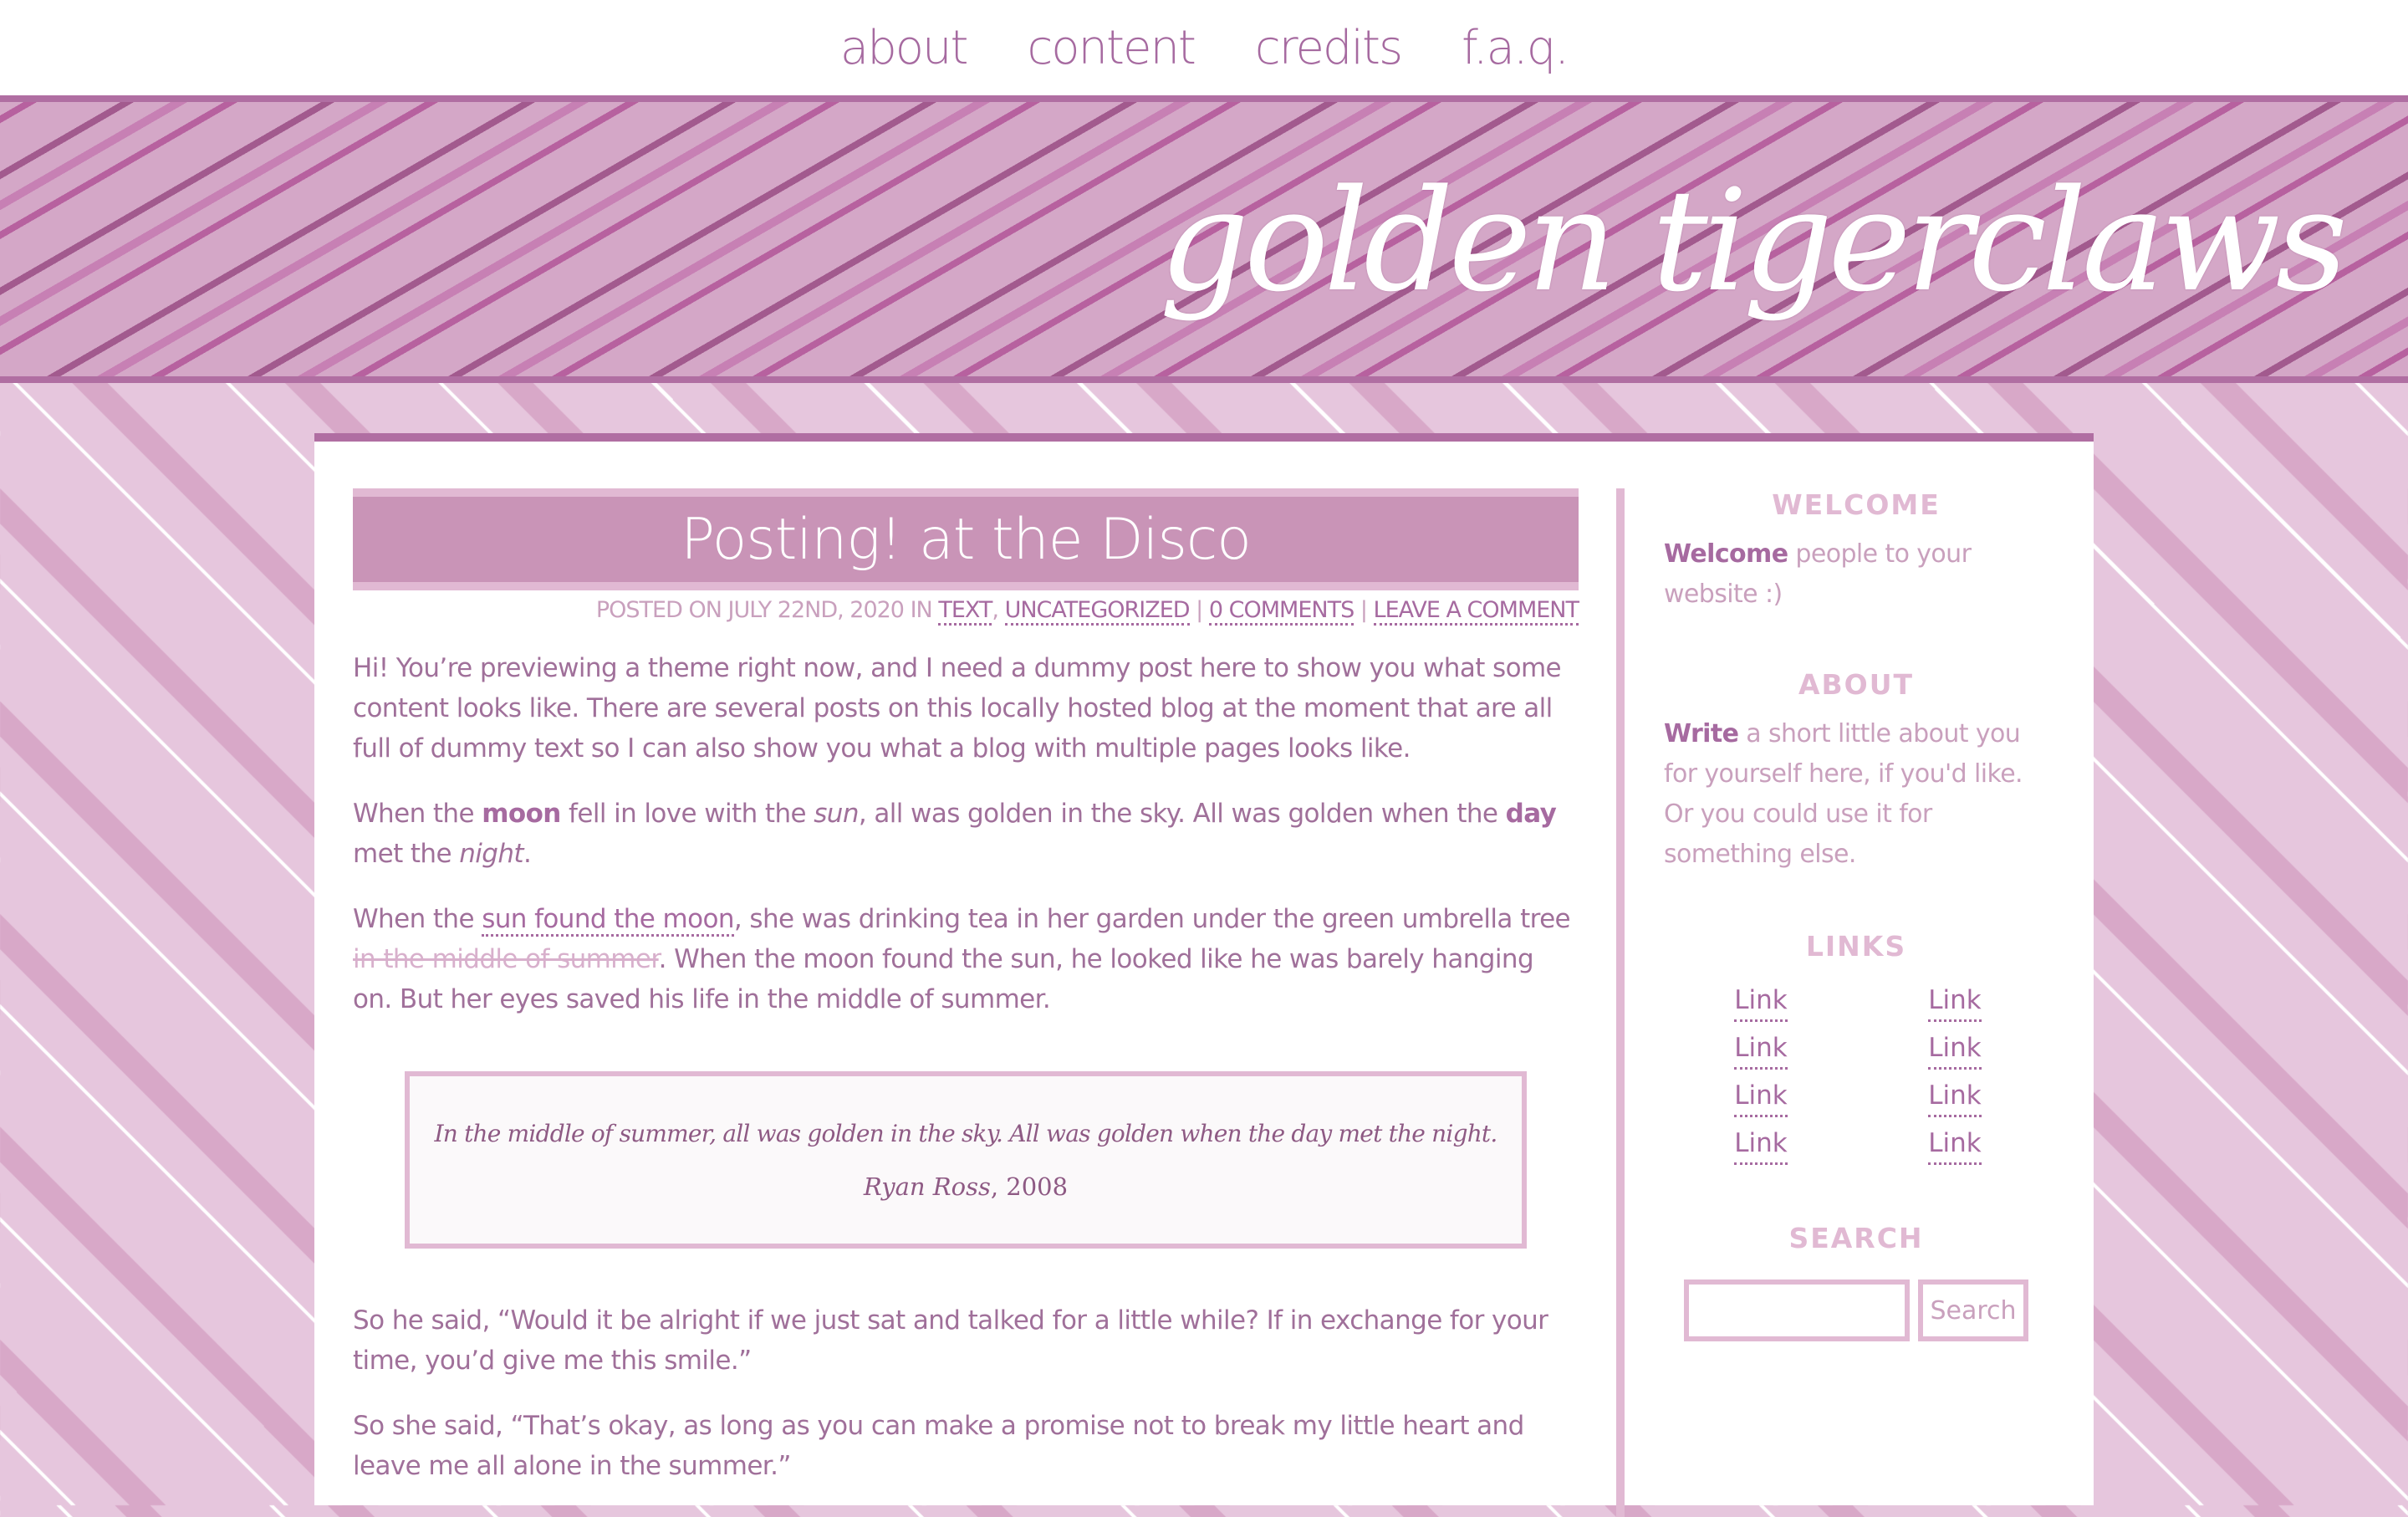 This screenshot has height=1517, width=2408. I want to click on post-date: POSTED ON JULY 22ND, 2020 IN, so click(764, 610).